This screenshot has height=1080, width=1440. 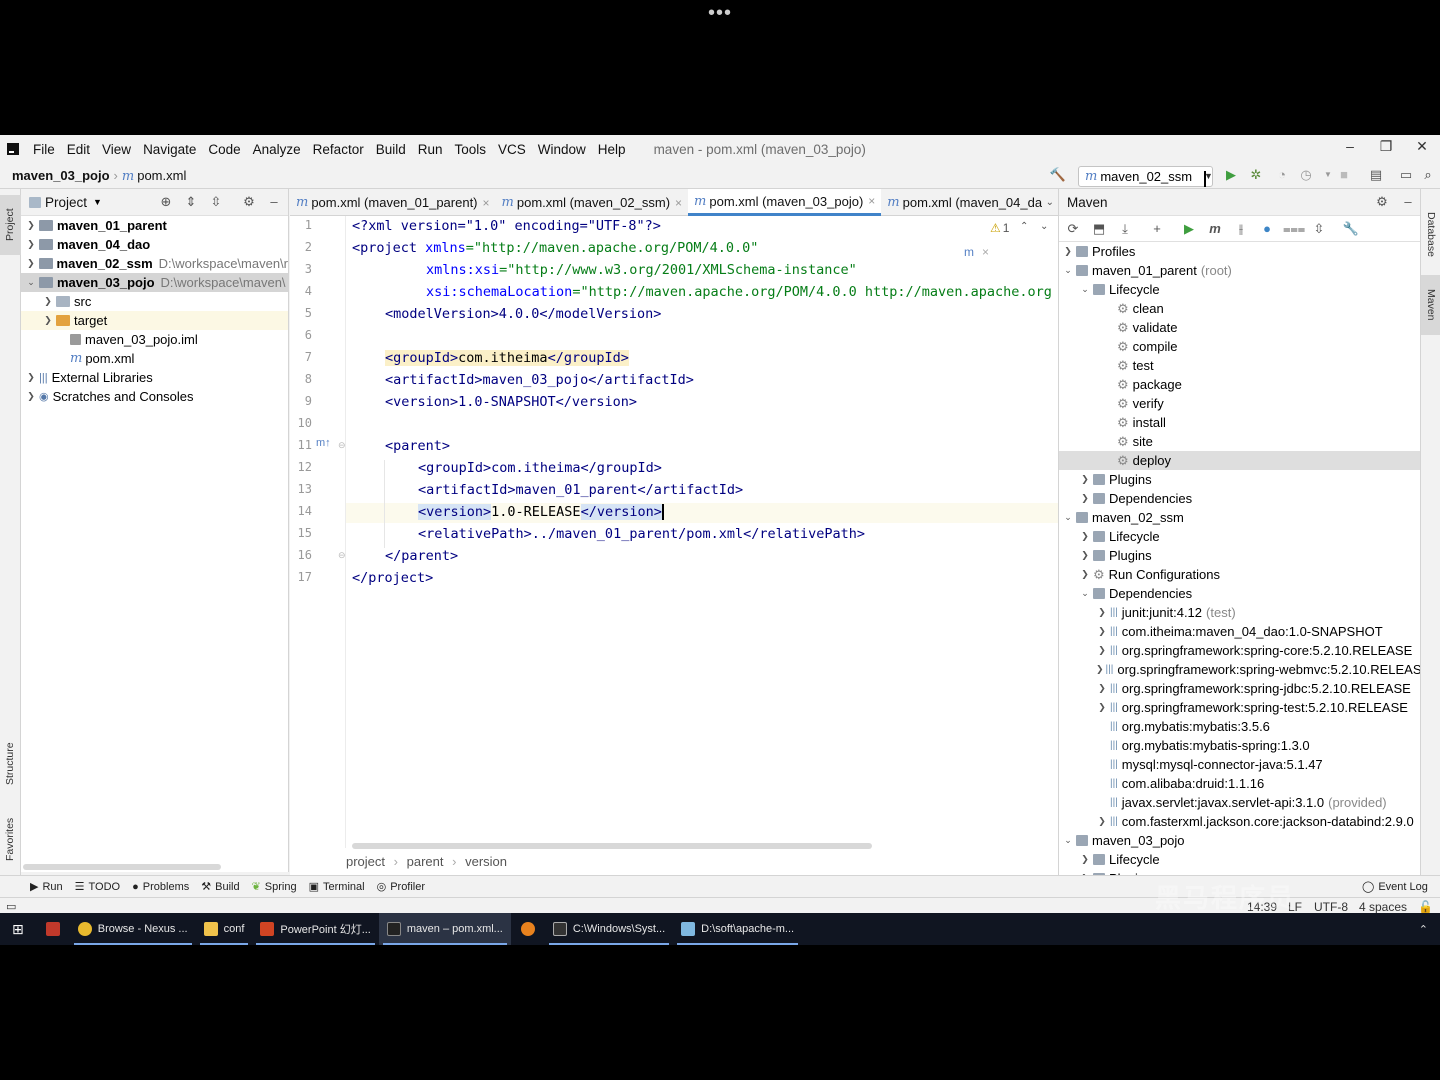 What do you see at coordinates (1239, 840) in the screenshot?
I see `maven-item-maven-03-pojo: ⌄ maven_03_pojo` at bounding box center [1239, 840].